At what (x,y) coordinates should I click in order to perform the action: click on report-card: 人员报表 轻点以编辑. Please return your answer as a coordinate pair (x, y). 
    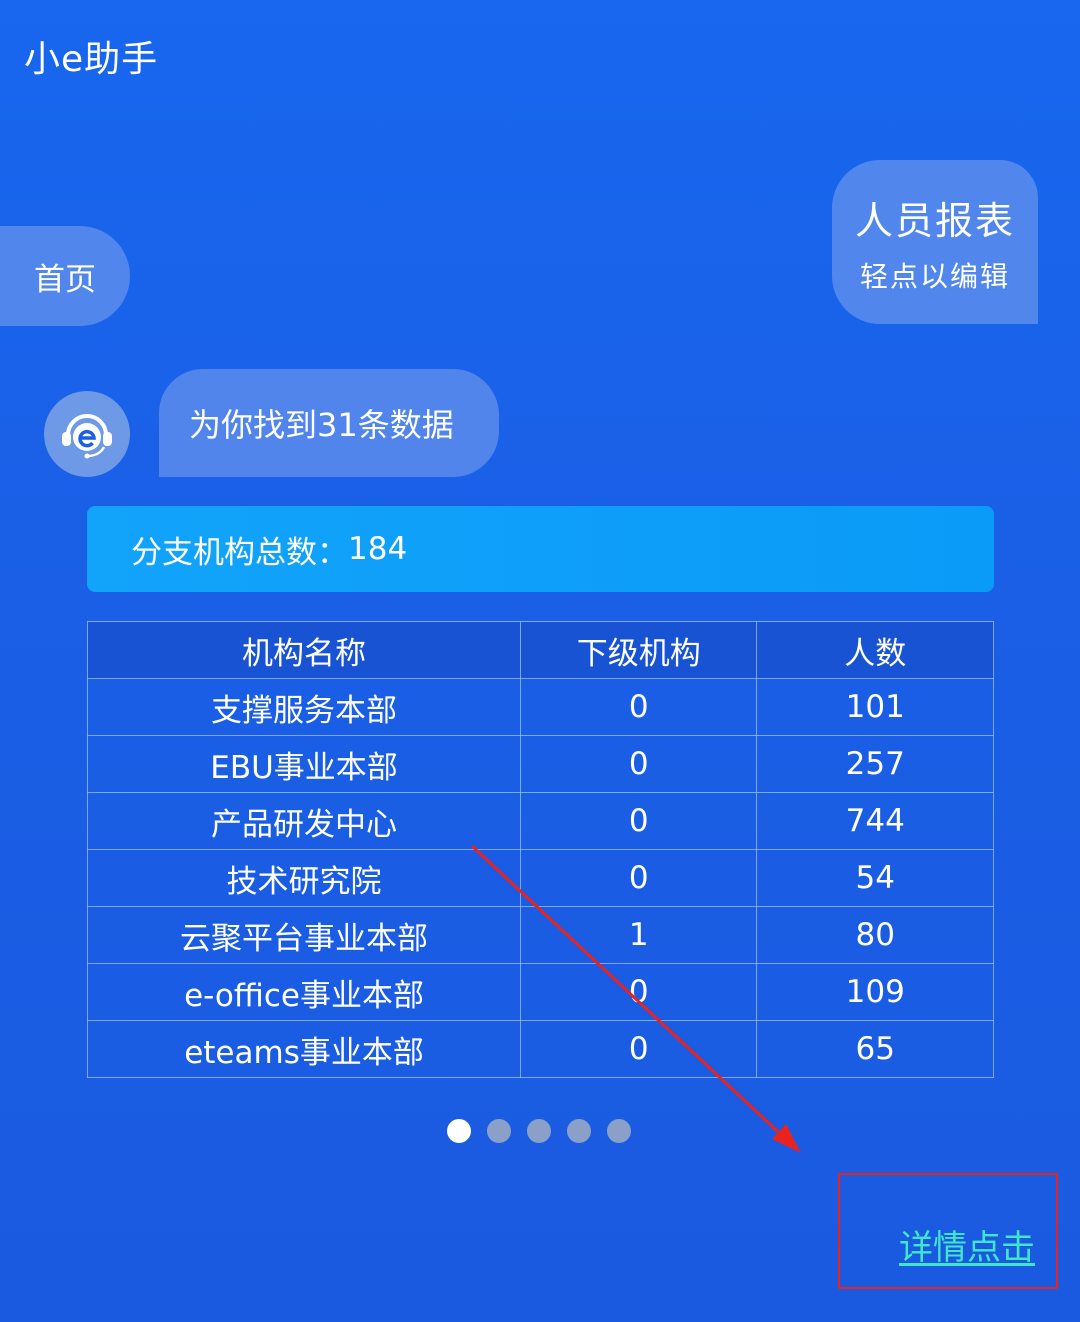
    Looking at the image, I should click on (935, 242).